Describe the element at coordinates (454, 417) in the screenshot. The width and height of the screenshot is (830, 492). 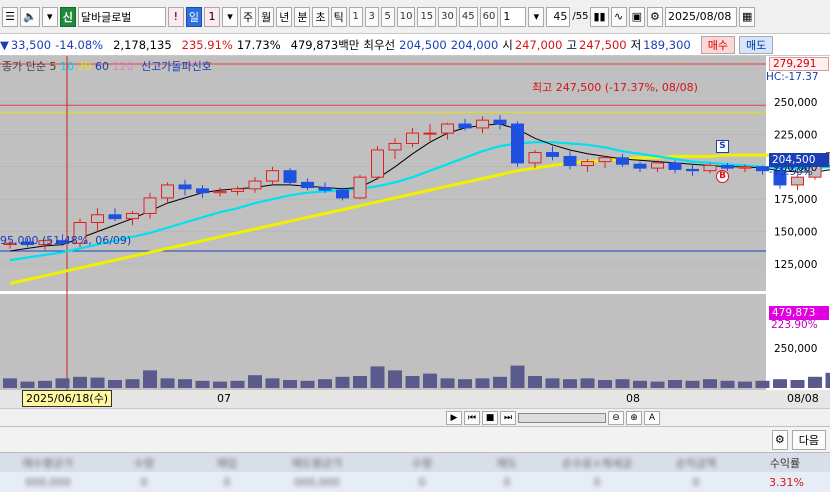
I see `play-icon: ▶` at that location.